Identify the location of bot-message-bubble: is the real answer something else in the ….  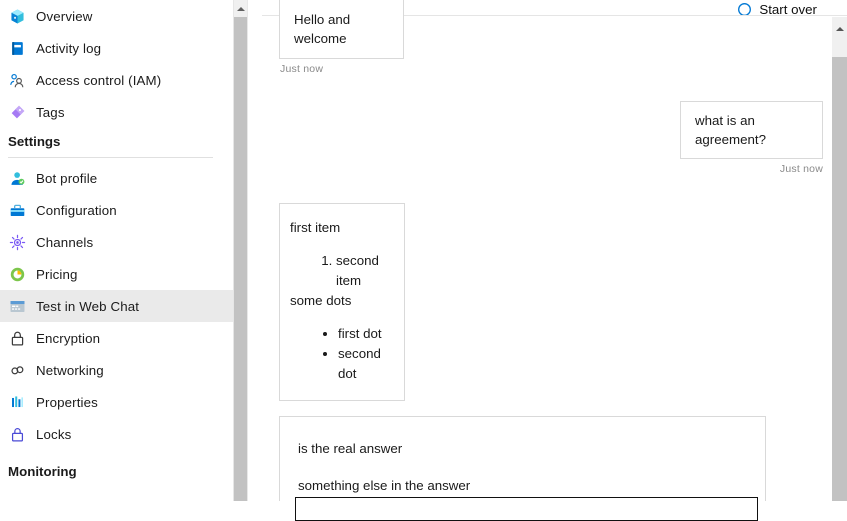
(522, 458).